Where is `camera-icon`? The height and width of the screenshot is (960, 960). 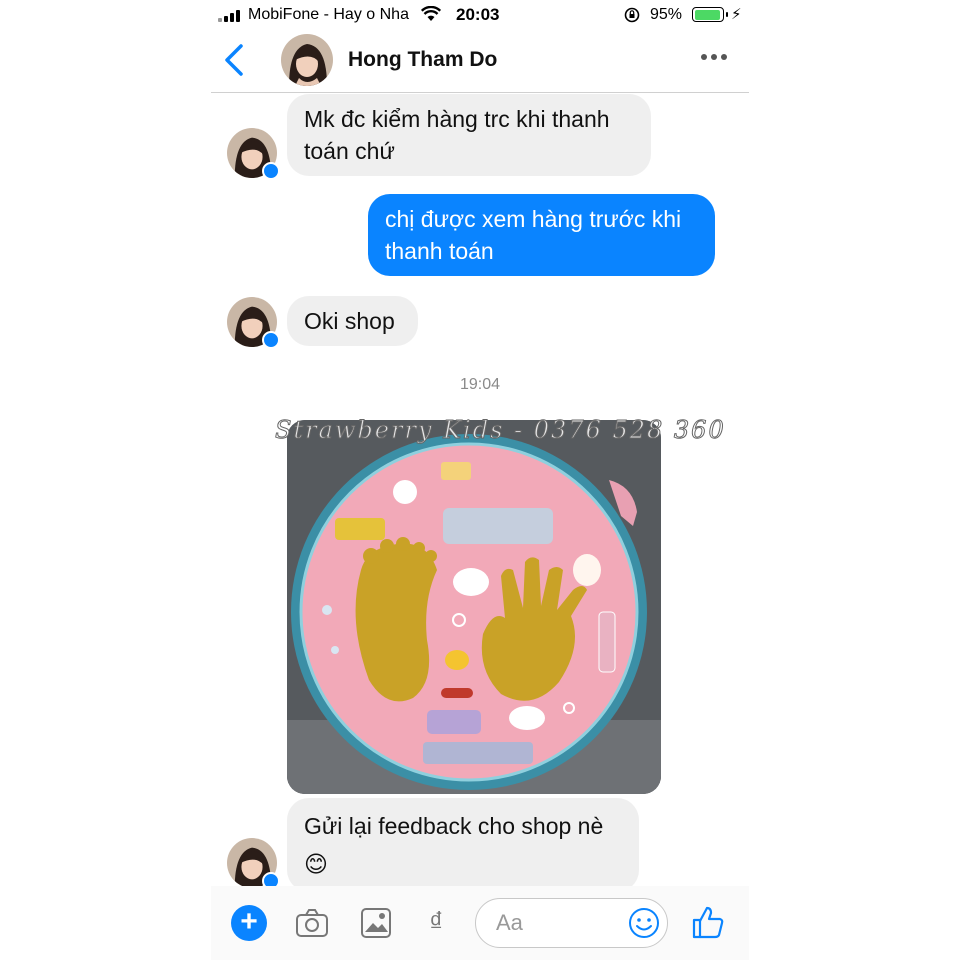
camera-icon is located at coordinates (312, 923).